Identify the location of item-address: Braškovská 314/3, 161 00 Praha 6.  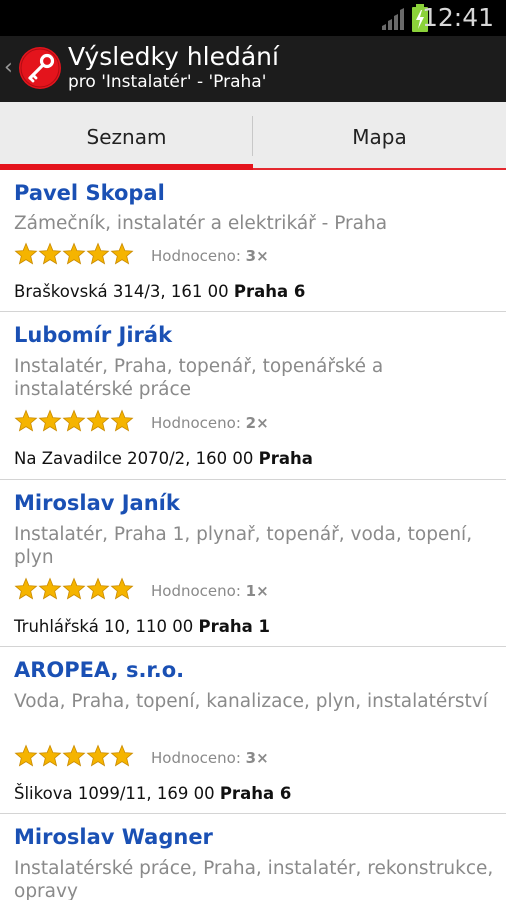
(160, 291).